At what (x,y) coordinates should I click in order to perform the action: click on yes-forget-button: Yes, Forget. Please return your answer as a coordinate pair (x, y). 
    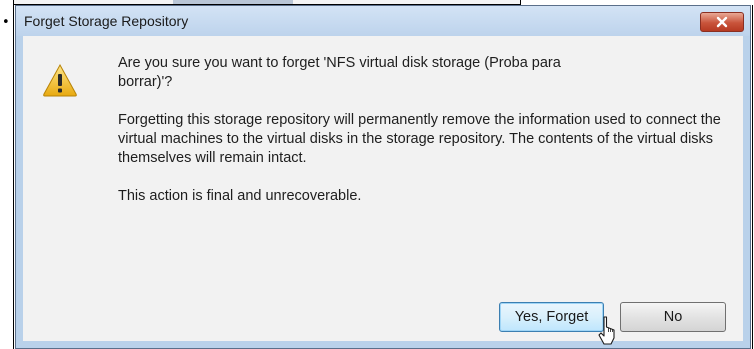
    Looking at the image, I should click on (551, 317).